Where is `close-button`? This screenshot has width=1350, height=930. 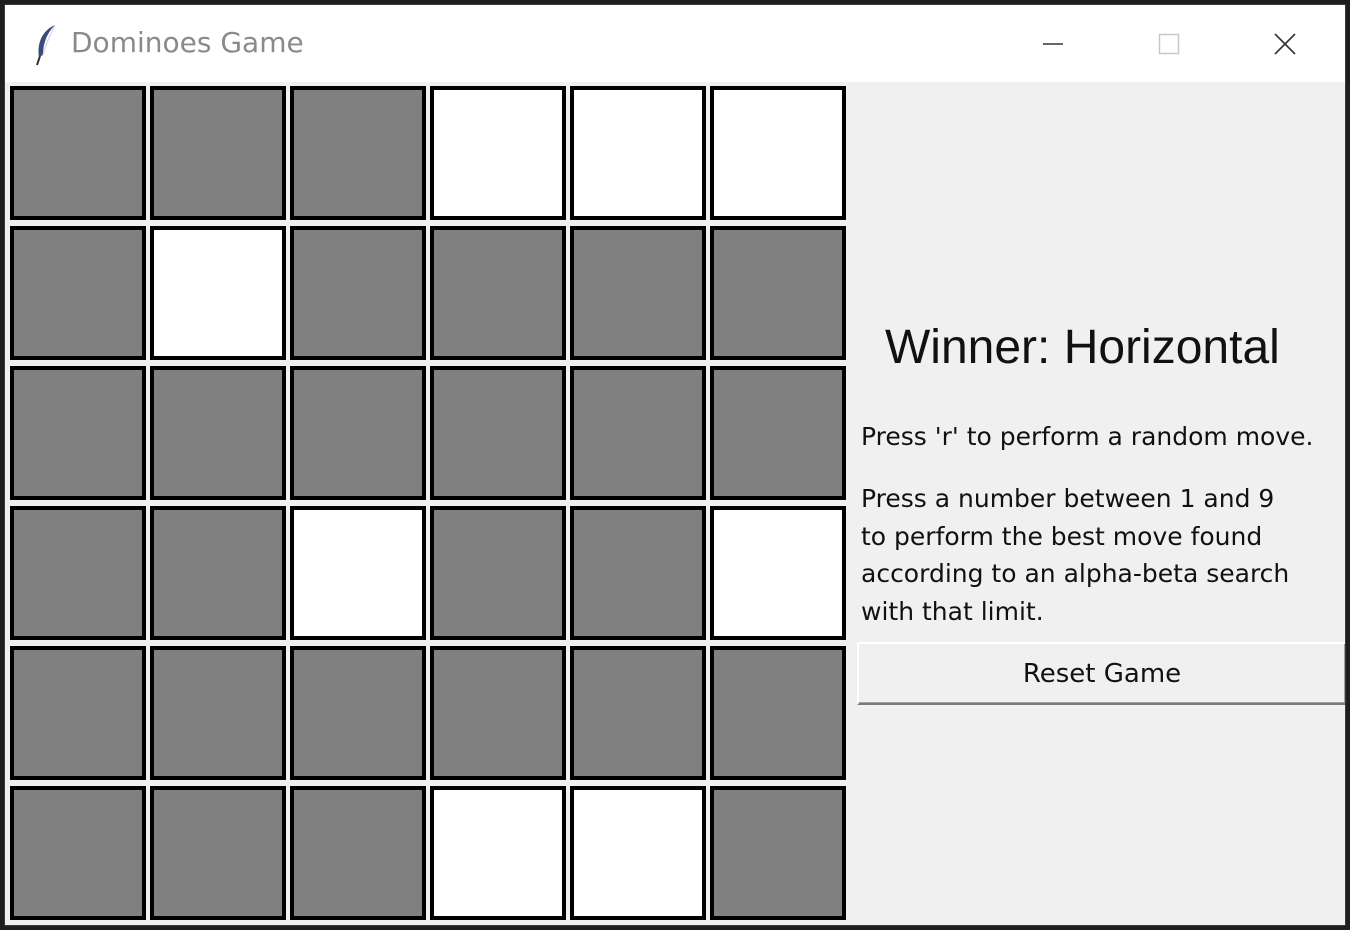
close-button is located at coordinates (1285, 43).